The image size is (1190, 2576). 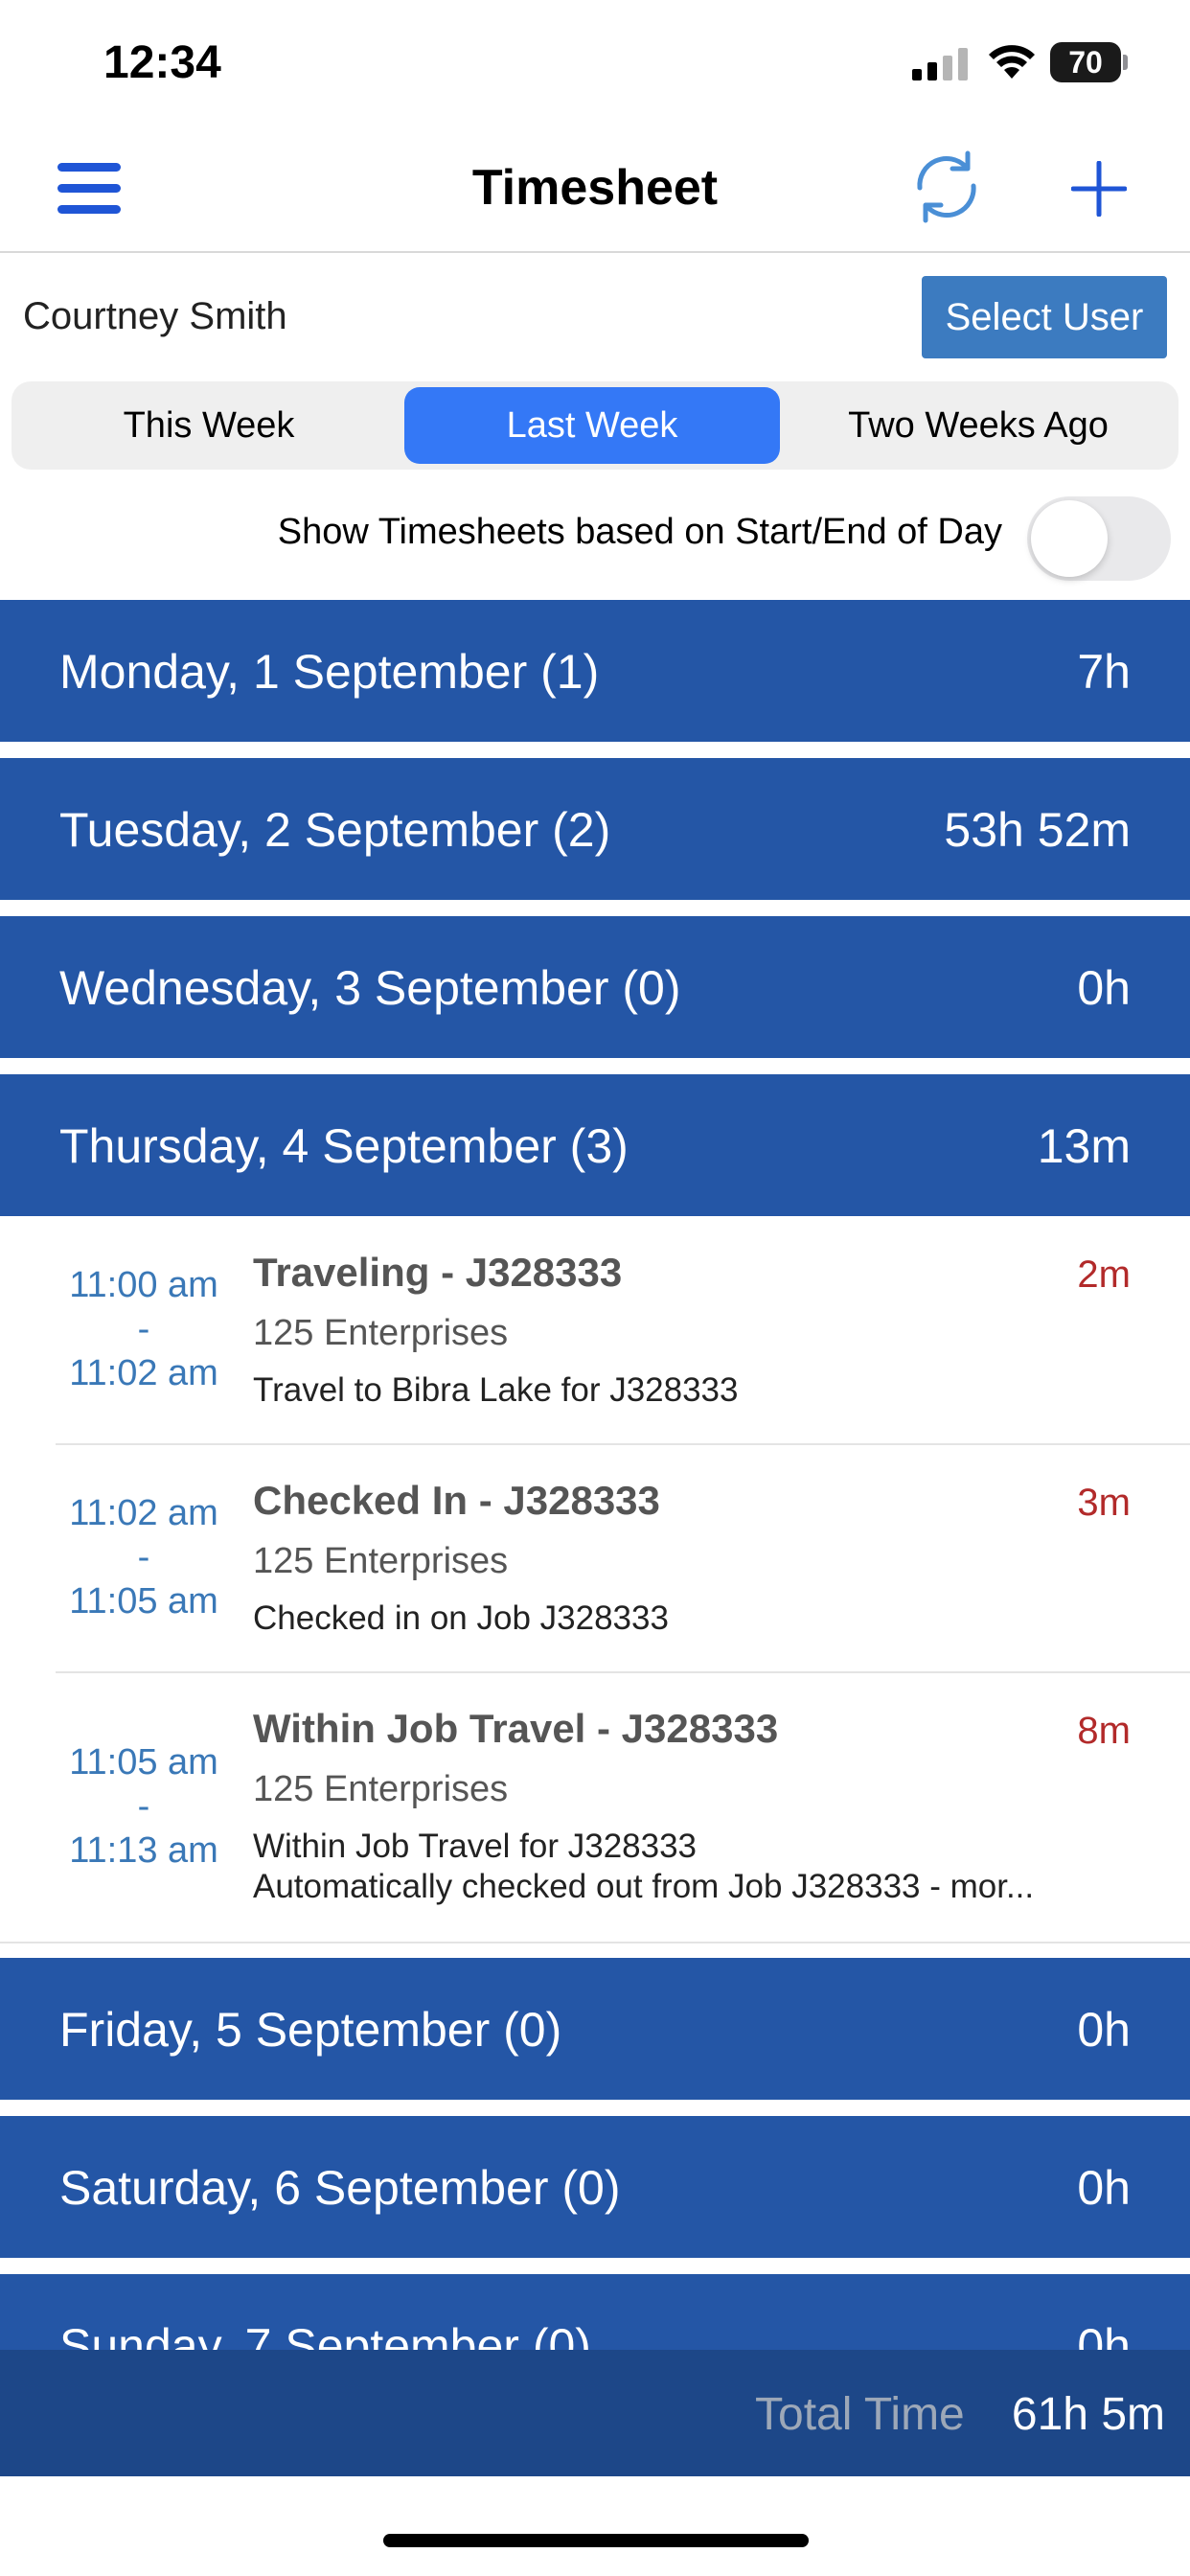 What do you see at coordinates (144, 1513) in the screenshot?
I see `entry-start-time: 11:02 am` at bounding box center [144, 1513].